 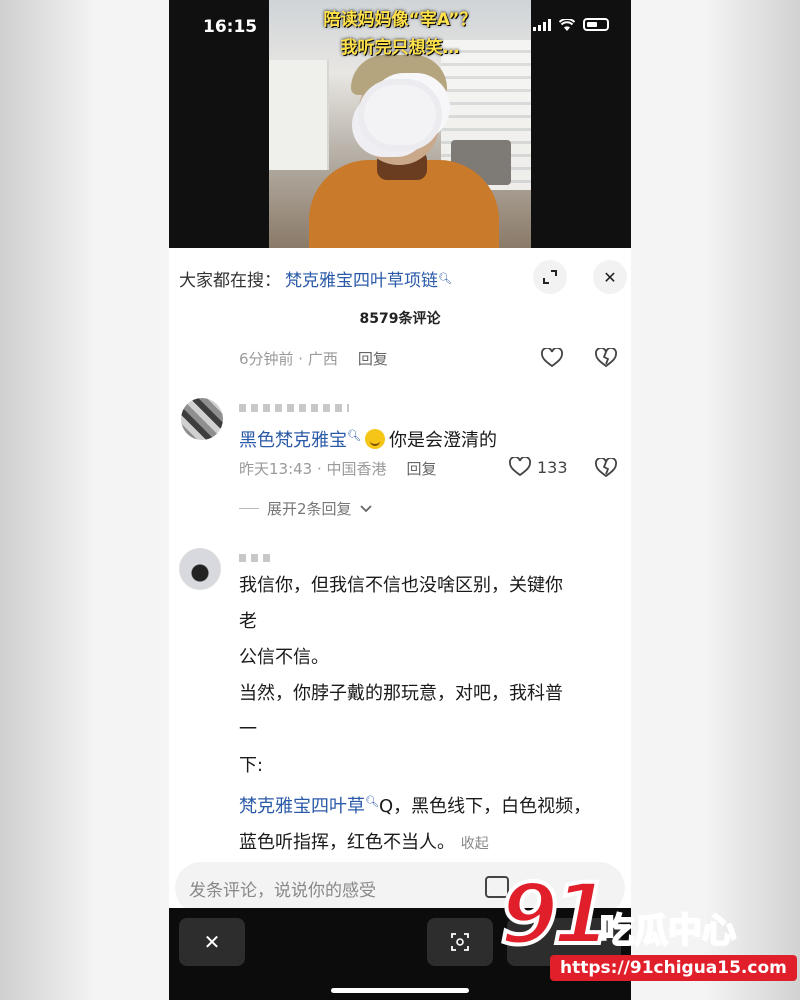 What do you see at coordinates (555, 914) in the screenshot?
I see `watermark-number: 91` at bounding box center [555, 914].